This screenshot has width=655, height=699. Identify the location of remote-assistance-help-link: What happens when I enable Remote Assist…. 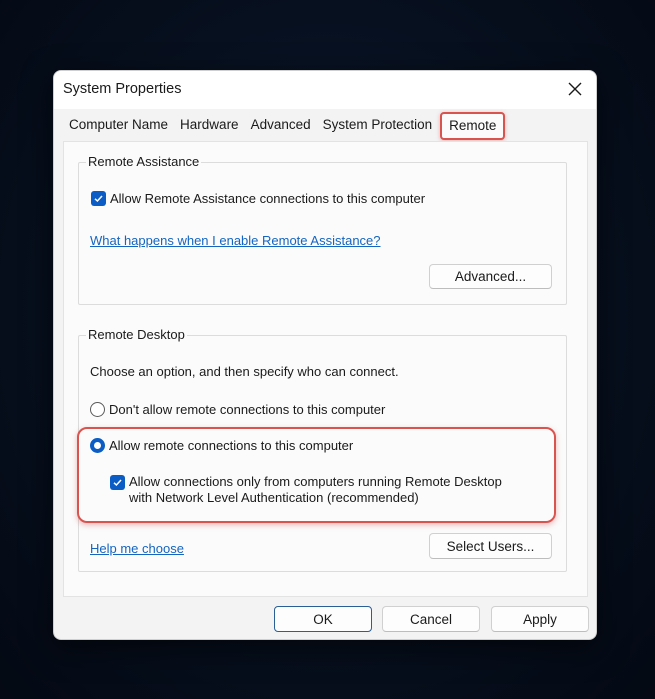
(235, 240).